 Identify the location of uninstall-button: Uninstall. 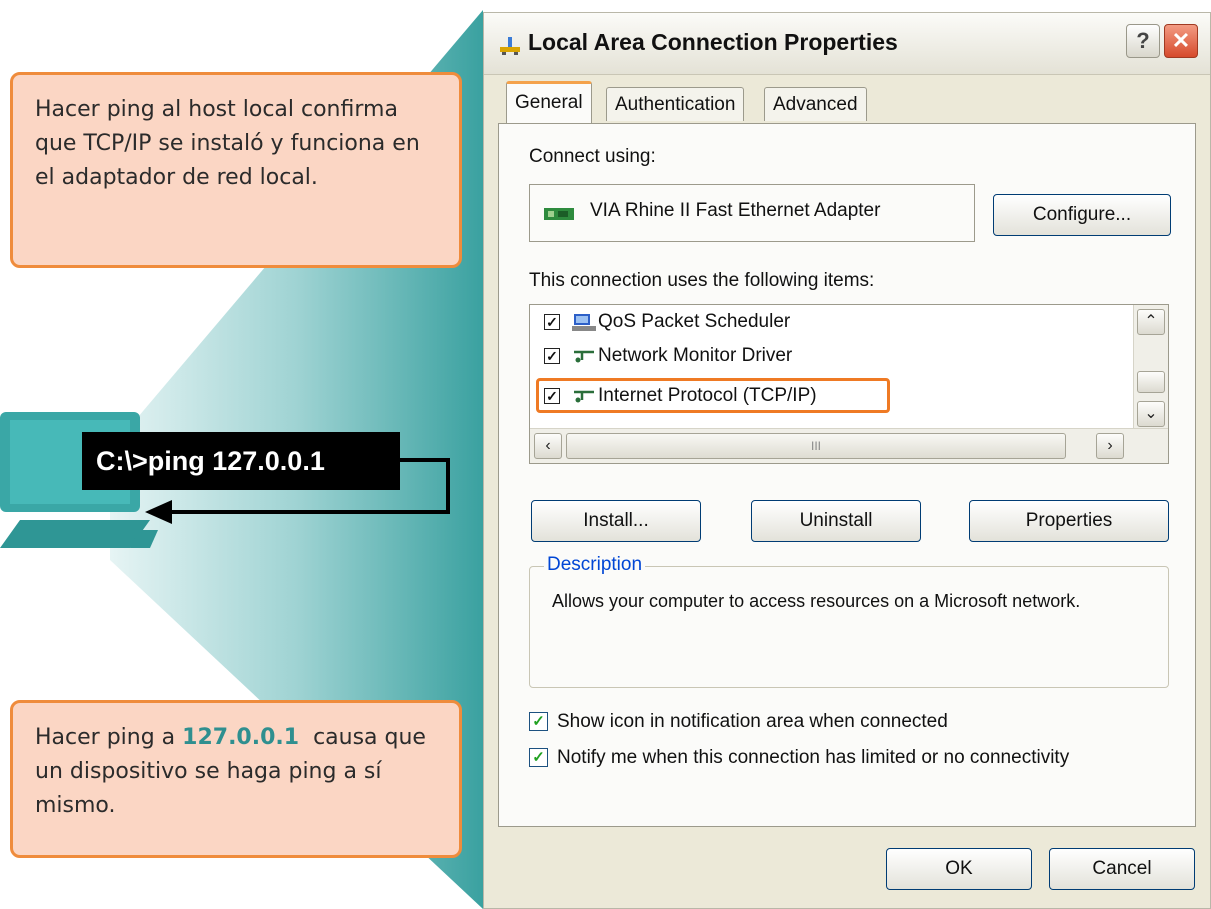
(836, 521).